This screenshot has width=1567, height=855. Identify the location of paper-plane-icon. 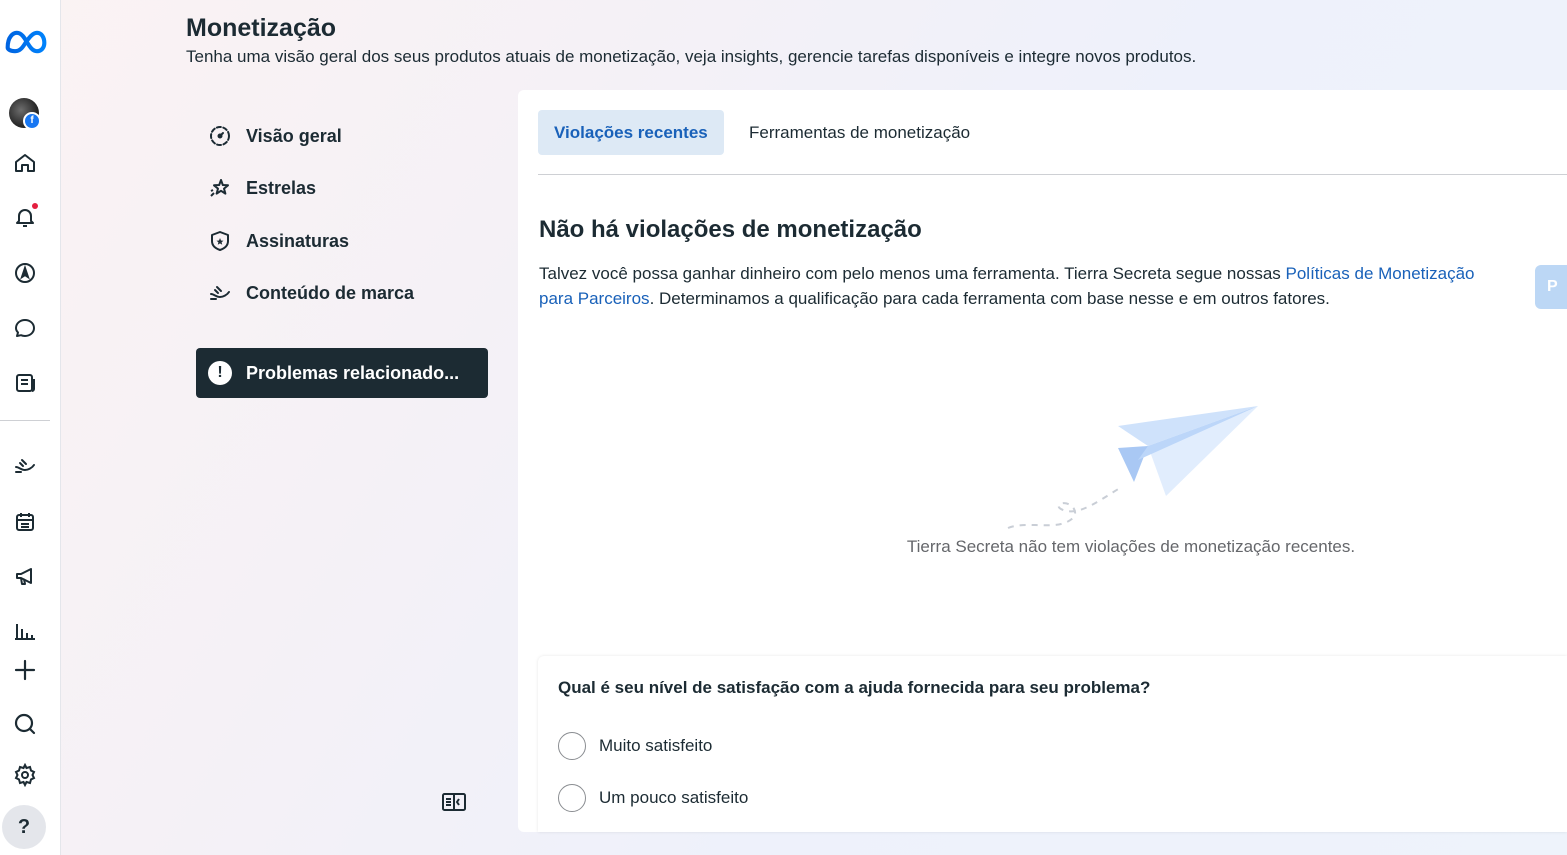
(1133, 467).